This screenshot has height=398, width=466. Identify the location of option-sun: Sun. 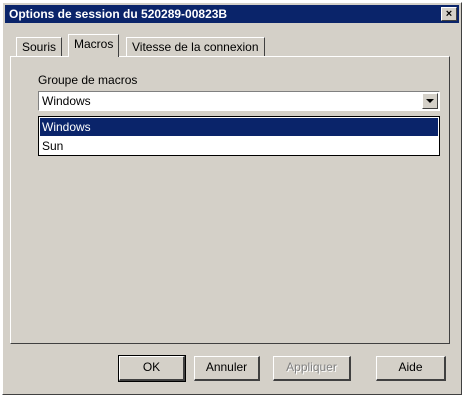
(239, 146).